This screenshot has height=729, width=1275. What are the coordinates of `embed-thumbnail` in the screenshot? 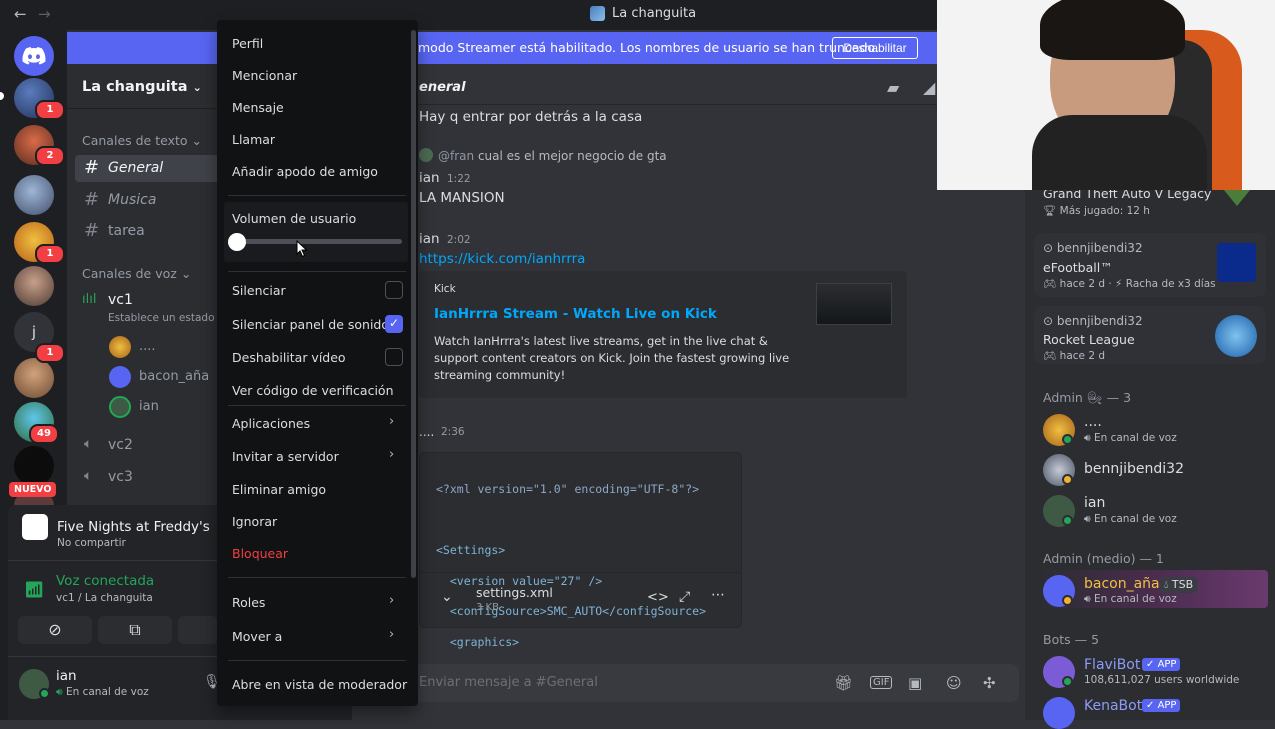 It's located at (854, 304).